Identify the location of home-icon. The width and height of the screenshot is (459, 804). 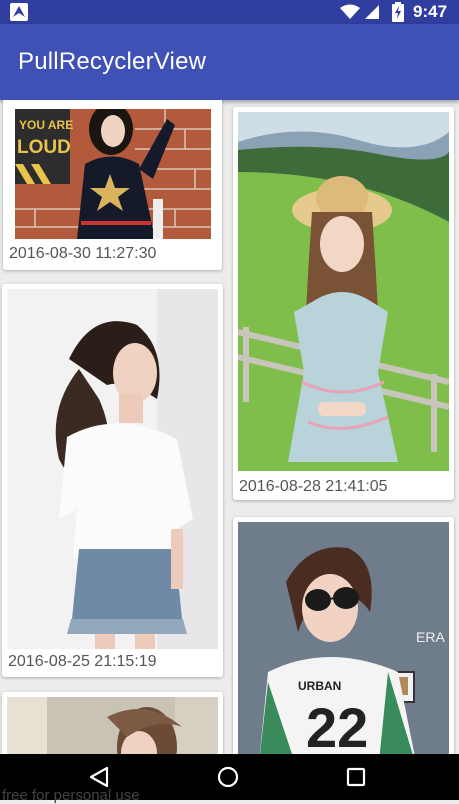
(228, 777).